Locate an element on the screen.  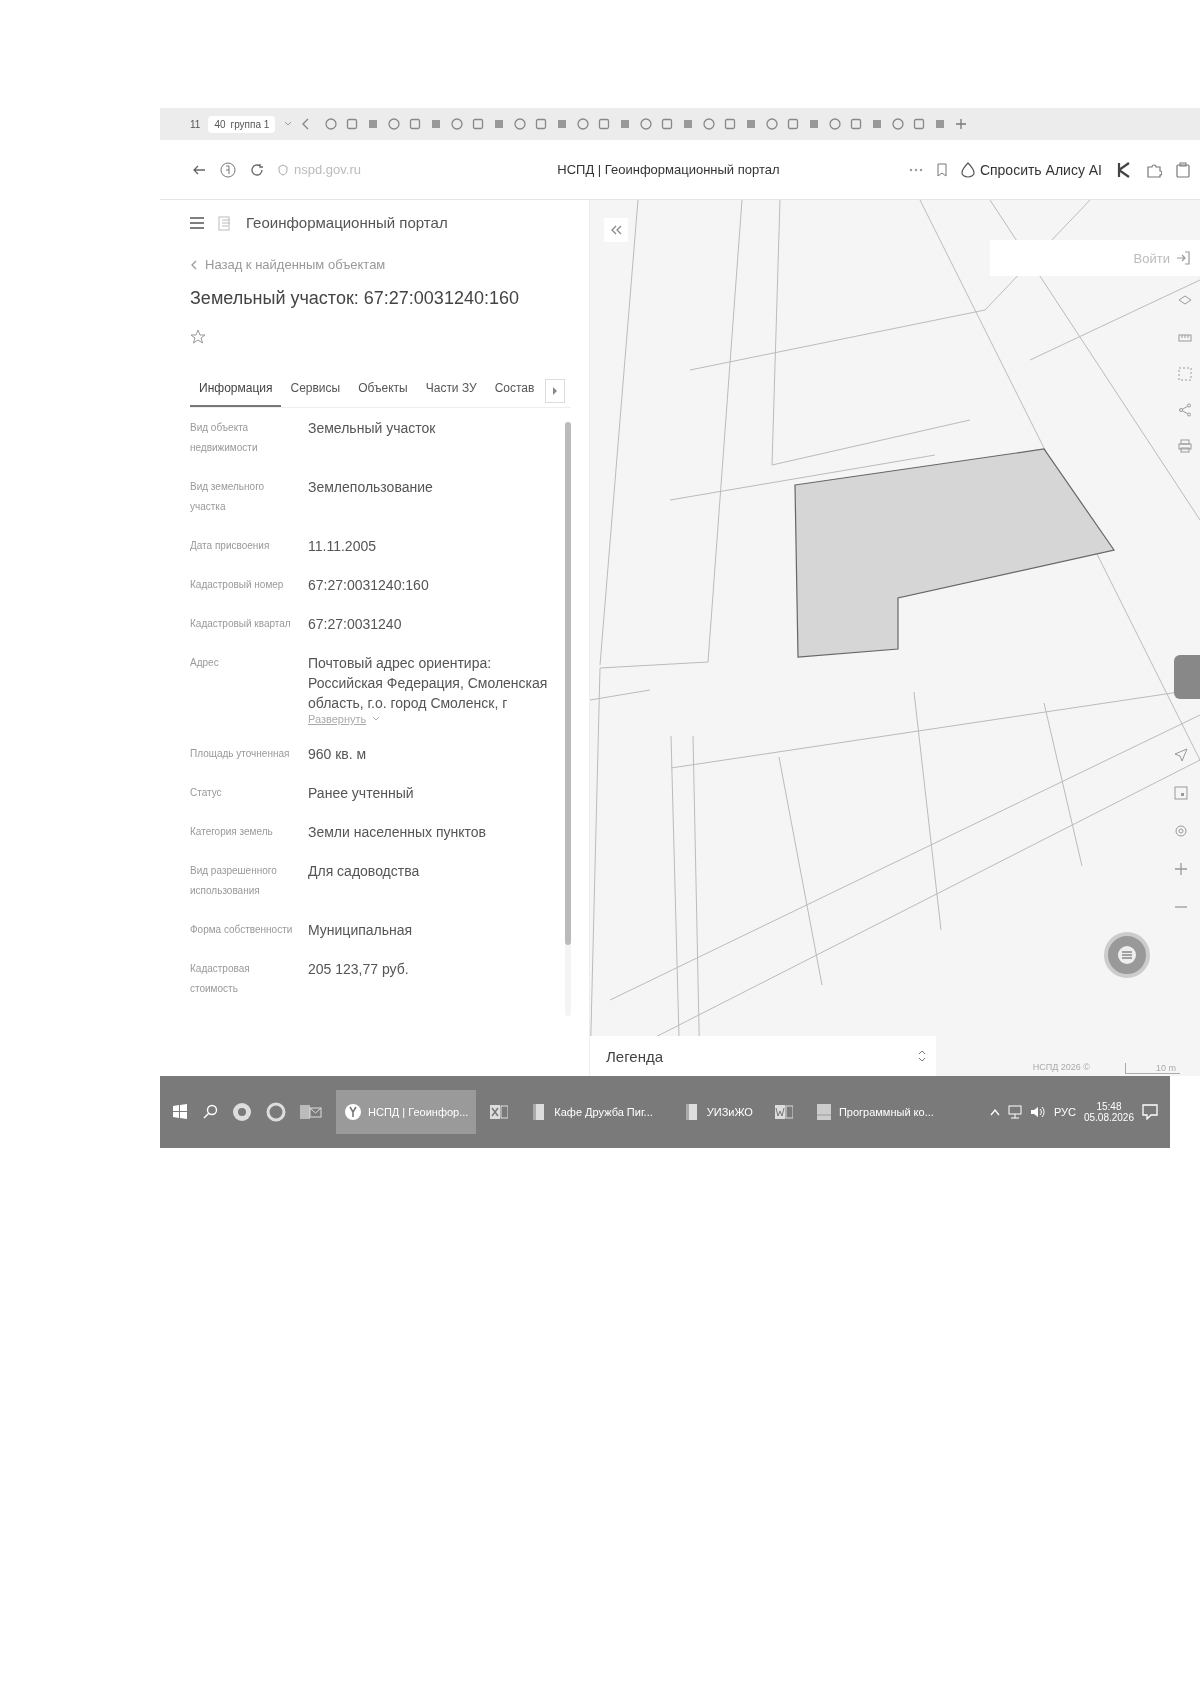
caret-up-icon is located at coordinates (994, 1112).